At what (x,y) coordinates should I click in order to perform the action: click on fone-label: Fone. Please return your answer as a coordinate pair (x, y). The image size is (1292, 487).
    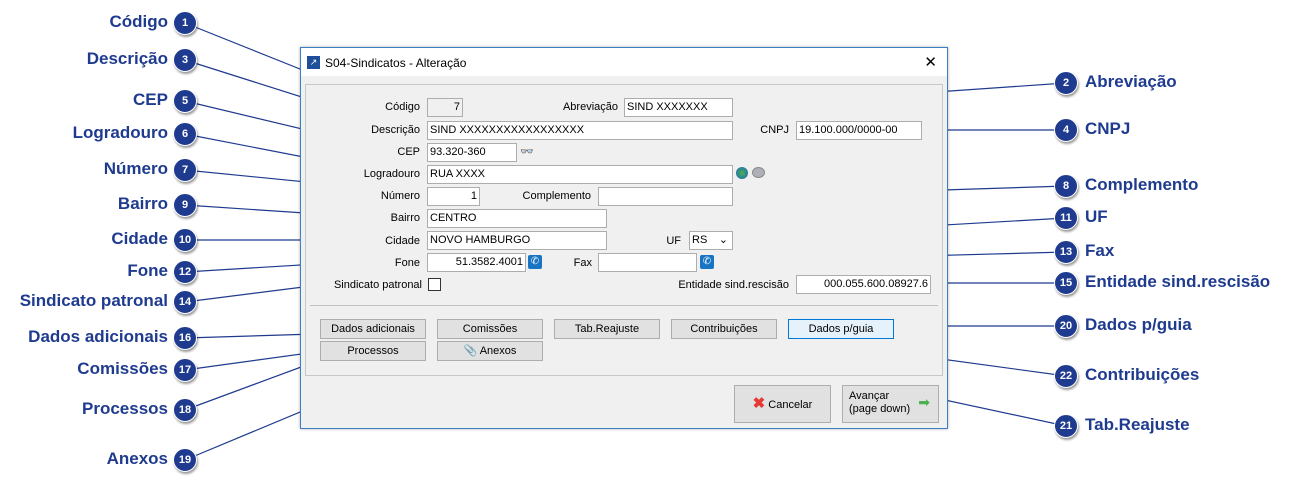
    Looking at the image, I should click on (407, 263).